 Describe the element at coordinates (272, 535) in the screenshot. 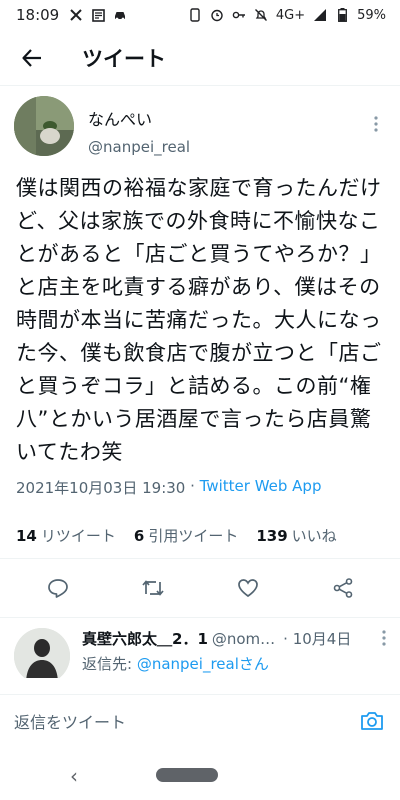

I see `likes-count: 139` at that location.